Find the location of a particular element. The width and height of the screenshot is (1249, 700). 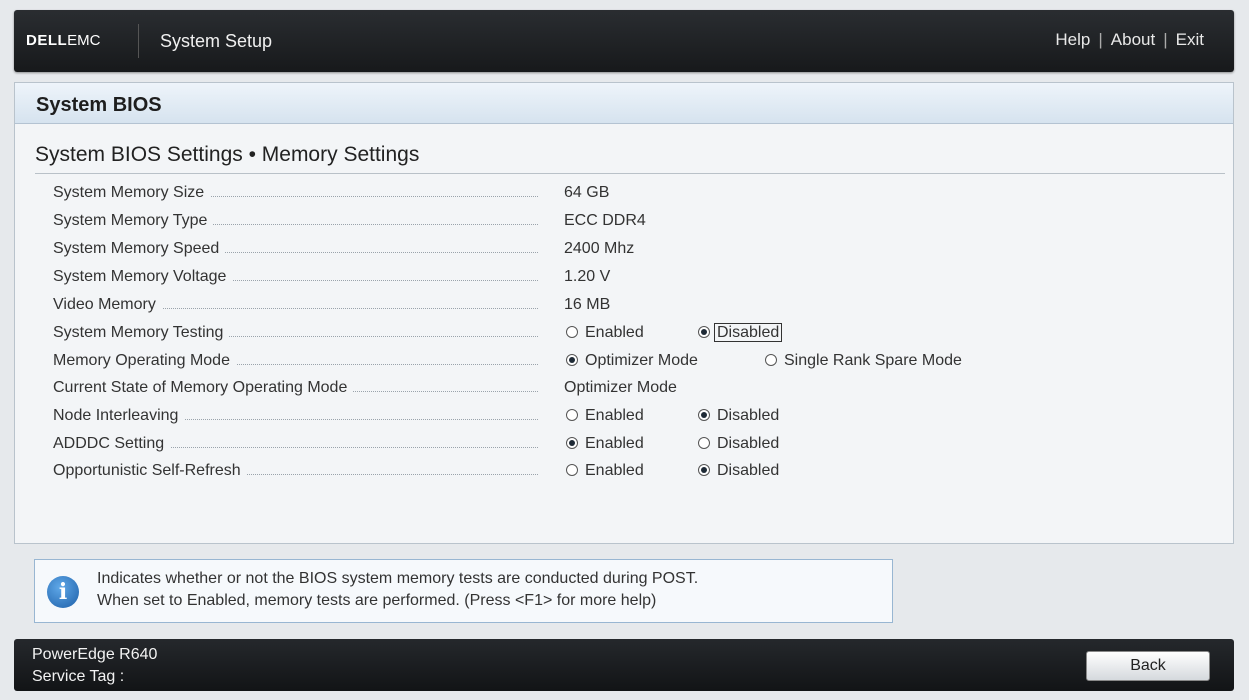

divider is located at coordinates (630, 173).